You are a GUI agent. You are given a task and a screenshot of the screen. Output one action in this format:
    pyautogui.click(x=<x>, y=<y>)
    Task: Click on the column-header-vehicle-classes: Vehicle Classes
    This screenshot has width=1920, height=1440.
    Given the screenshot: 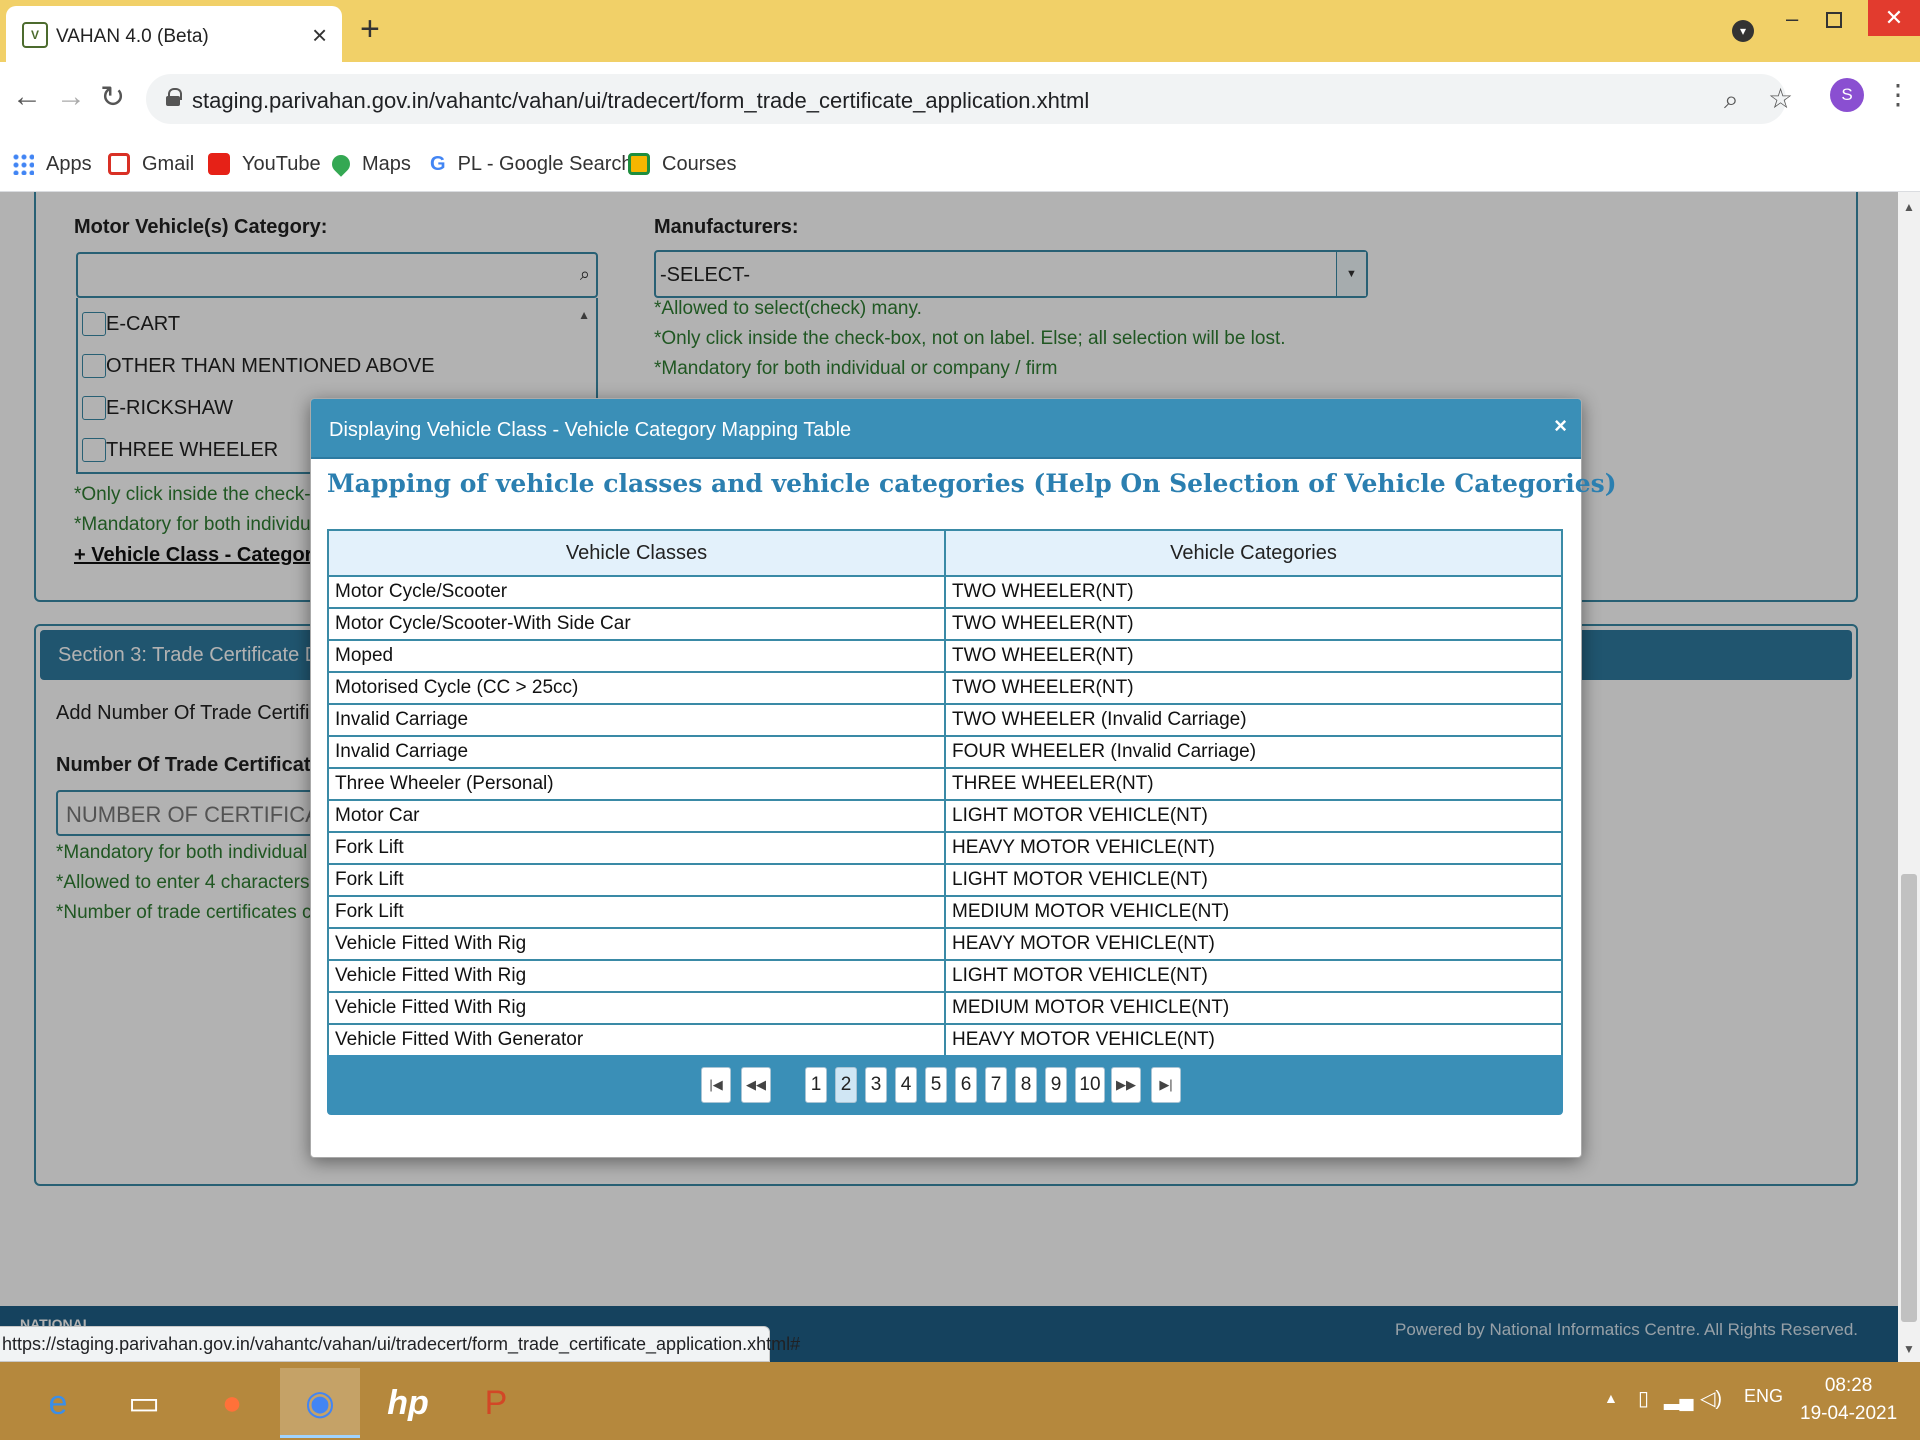 What is the action you would take?
    pyautogui.click(x=636, y=553)
    